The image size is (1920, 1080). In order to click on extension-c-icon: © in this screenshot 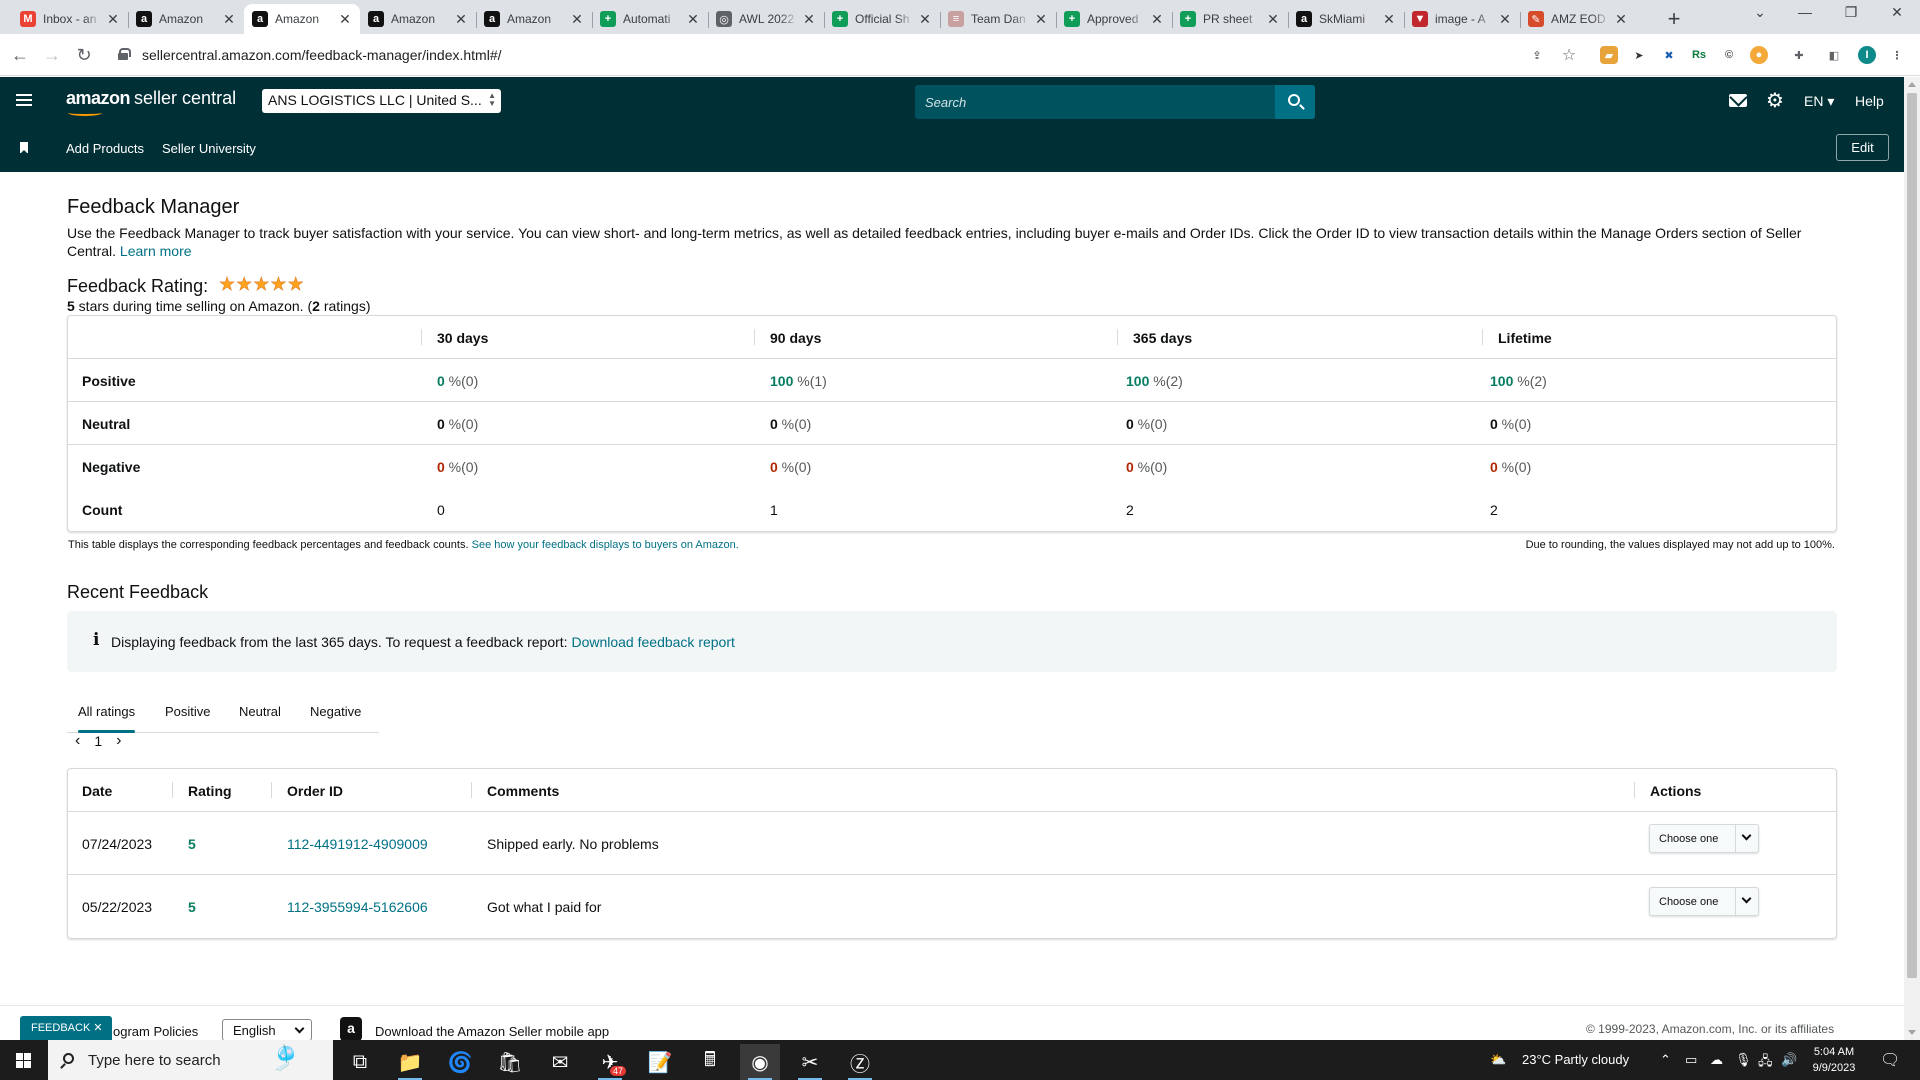, I will do `click(1729, 55)`.